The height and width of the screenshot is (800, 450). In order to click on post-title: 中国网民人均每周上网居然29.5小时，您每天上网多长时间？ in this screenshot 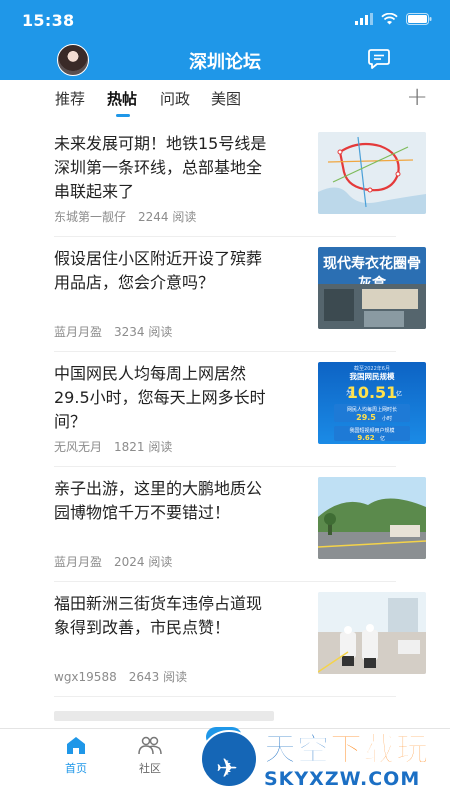, I will do `click(165, 398)`.